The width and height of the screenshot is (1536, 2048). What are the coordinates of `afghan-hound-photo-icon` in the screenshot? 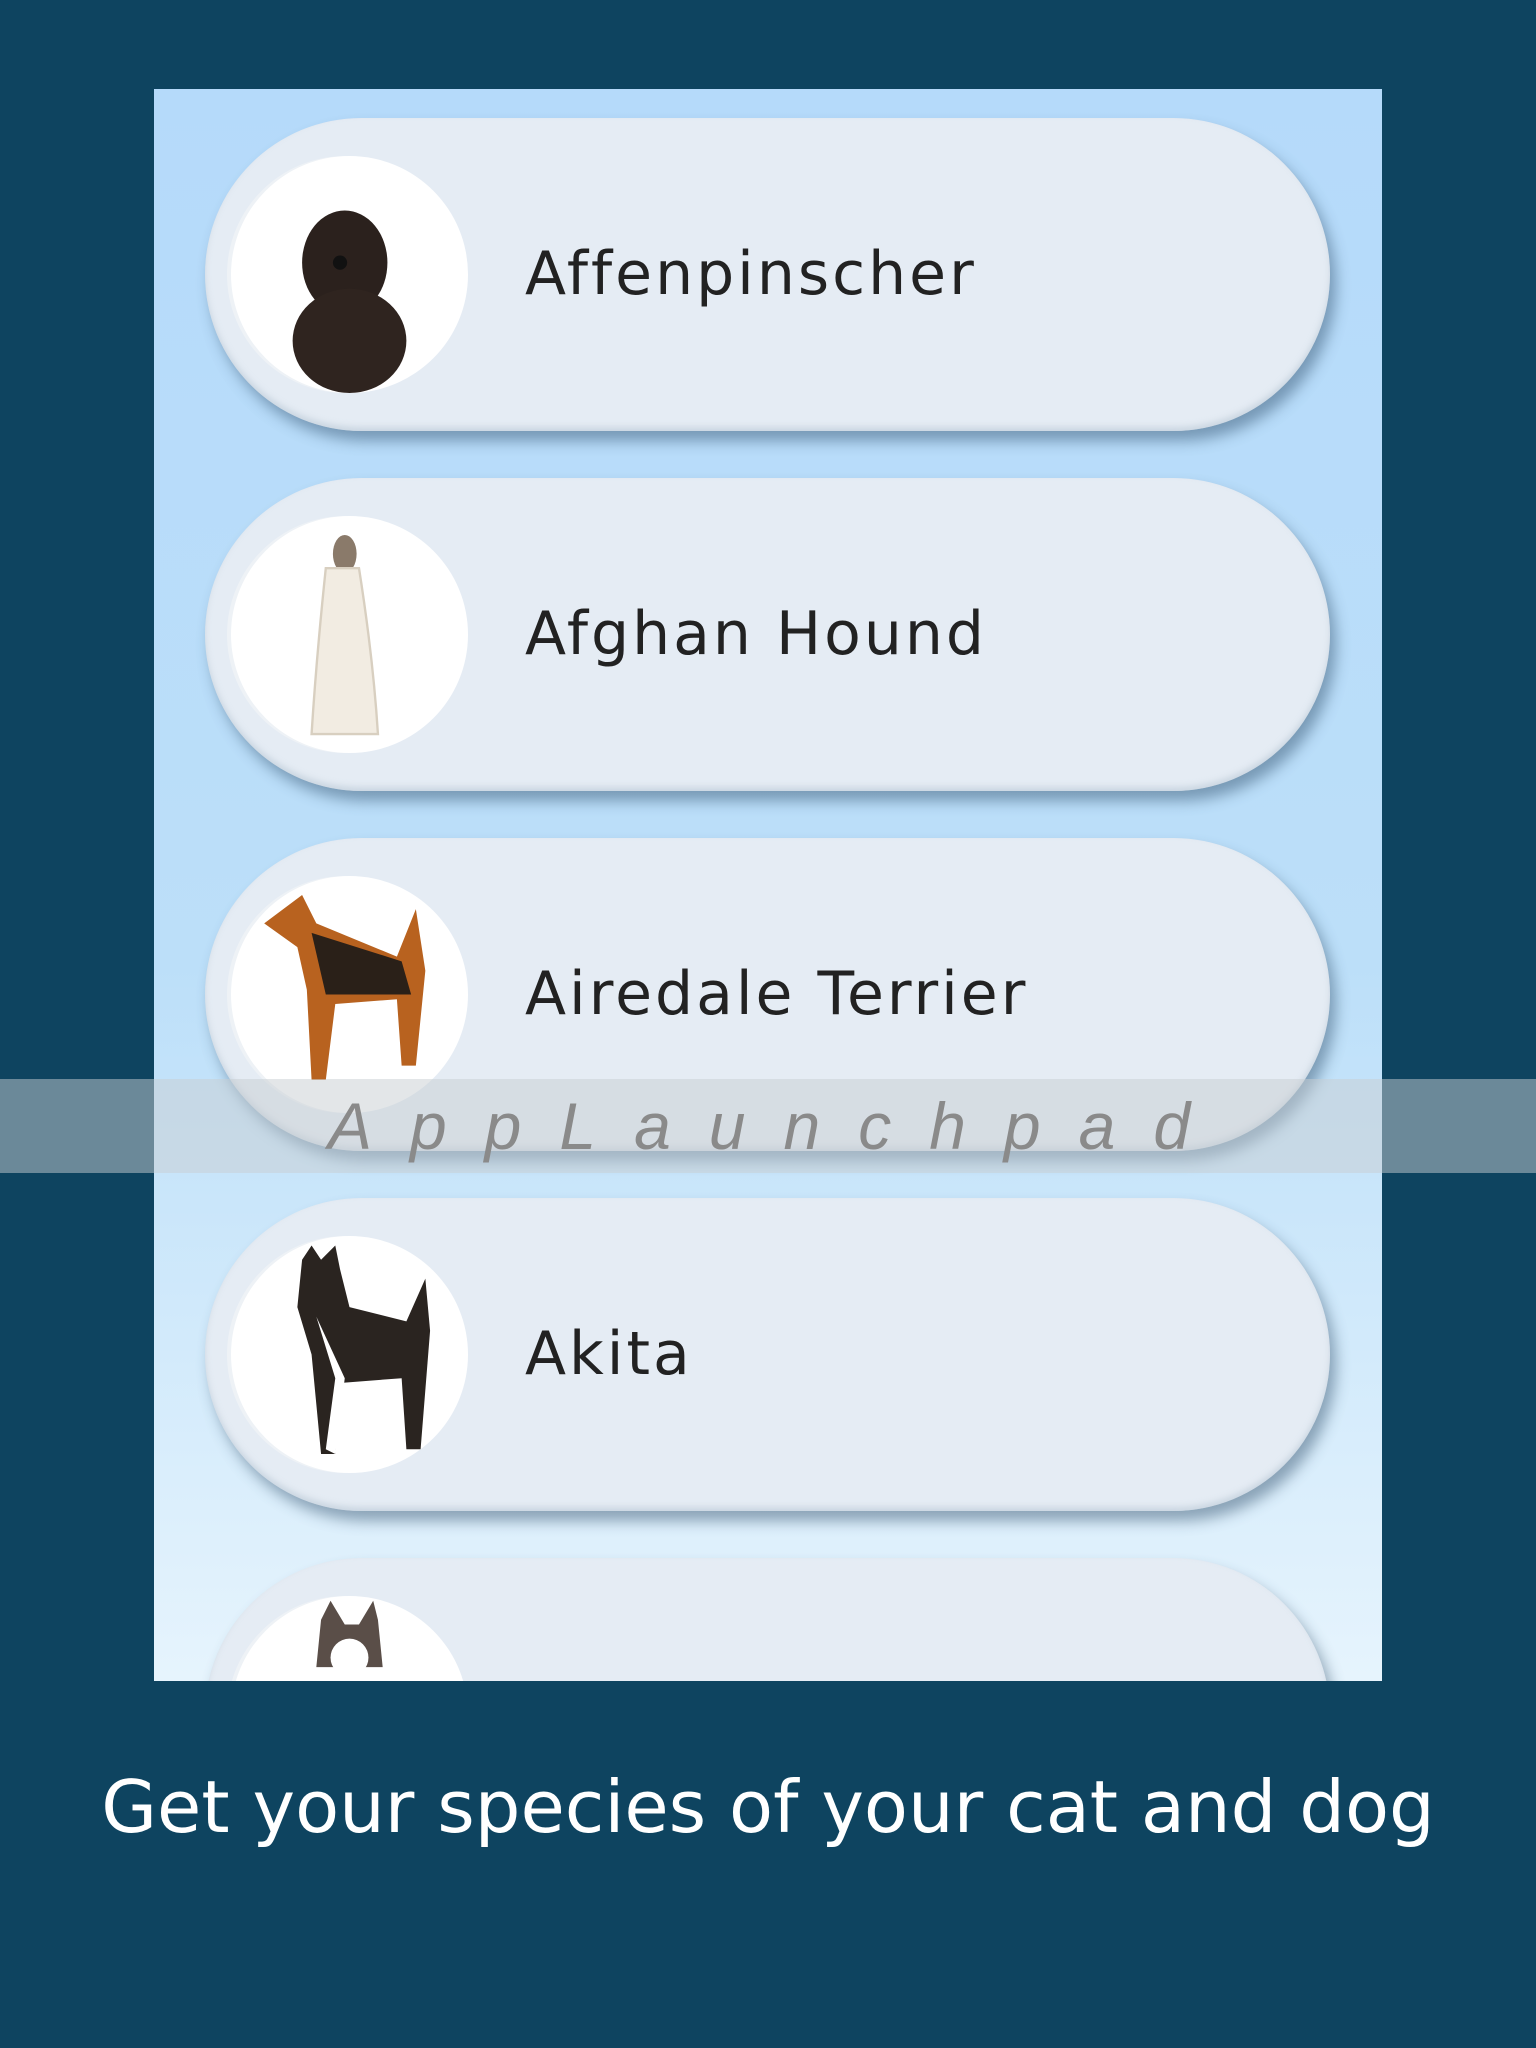 It's located at (349, 634).